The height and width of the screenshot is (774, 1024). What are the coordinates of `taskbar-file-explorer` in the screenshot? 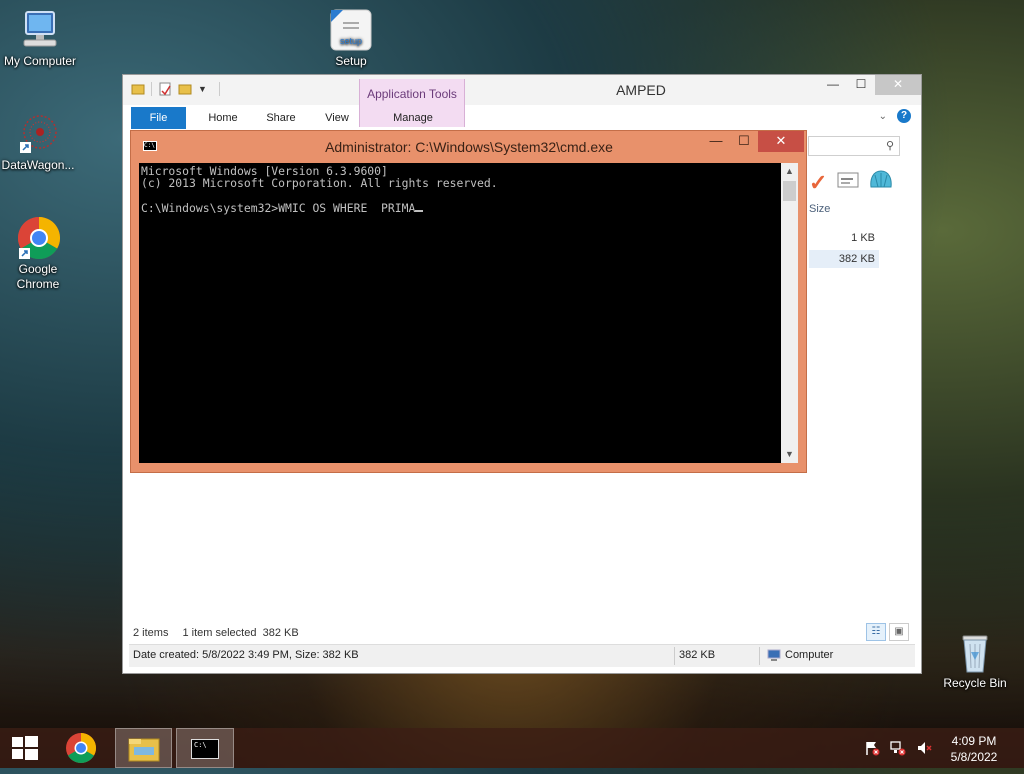 It's located at (143, 748).